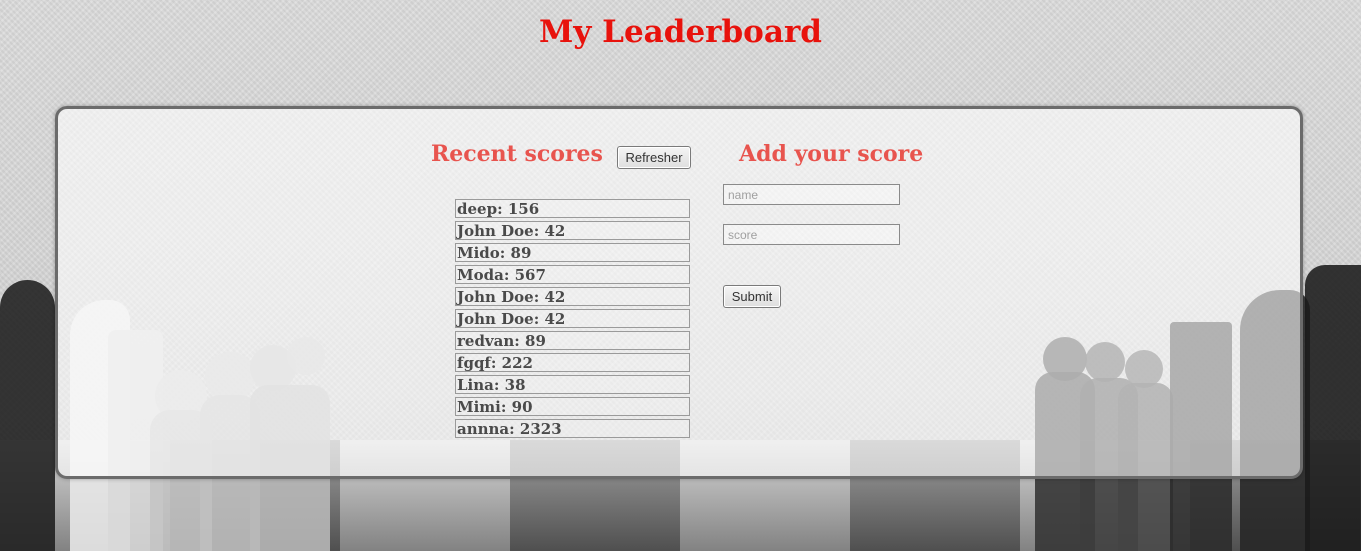  I want to click on recent-scores-heading: Recent scores, so click(517, 154).